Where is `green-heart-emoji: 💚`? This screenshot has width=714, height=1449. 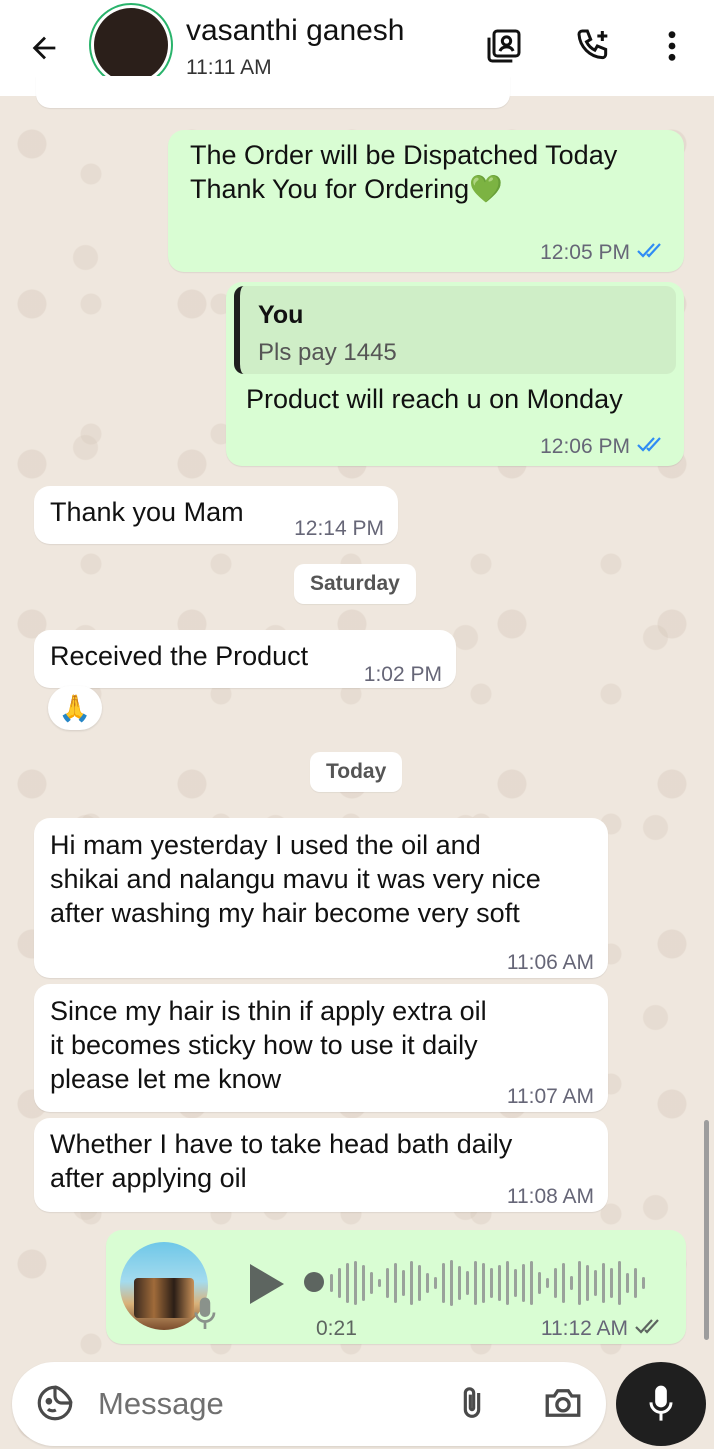 green-heart-emoji: 💚 is located at coordinates (486, 189).